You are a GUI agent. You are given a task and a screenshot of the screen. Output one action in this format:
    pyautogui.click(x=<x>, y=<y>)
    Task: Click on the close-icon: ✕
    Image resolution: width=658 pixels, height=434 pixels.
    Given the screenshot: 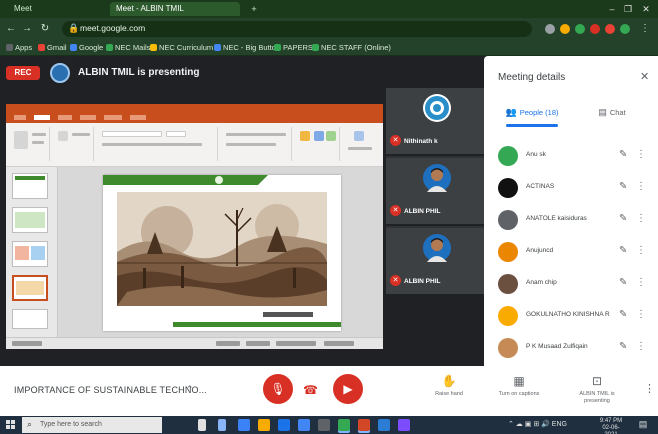 What is the action you would take?
    pyautogui.click(x=644, y=76)
    